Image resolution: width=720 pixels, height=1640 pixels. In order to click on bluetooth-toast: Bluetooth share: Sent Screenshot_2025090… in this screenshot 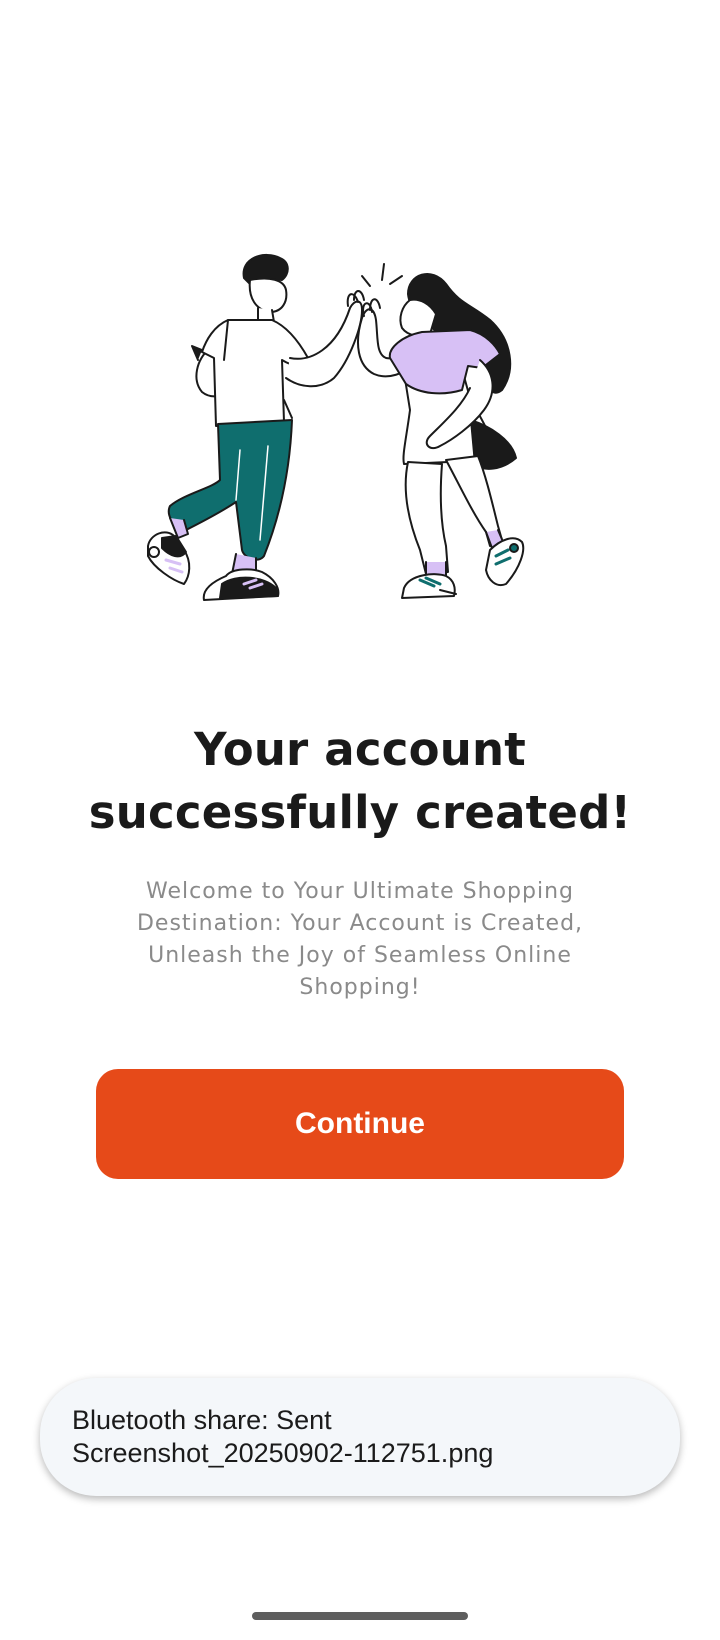, I will do `click(360, 1437)`.